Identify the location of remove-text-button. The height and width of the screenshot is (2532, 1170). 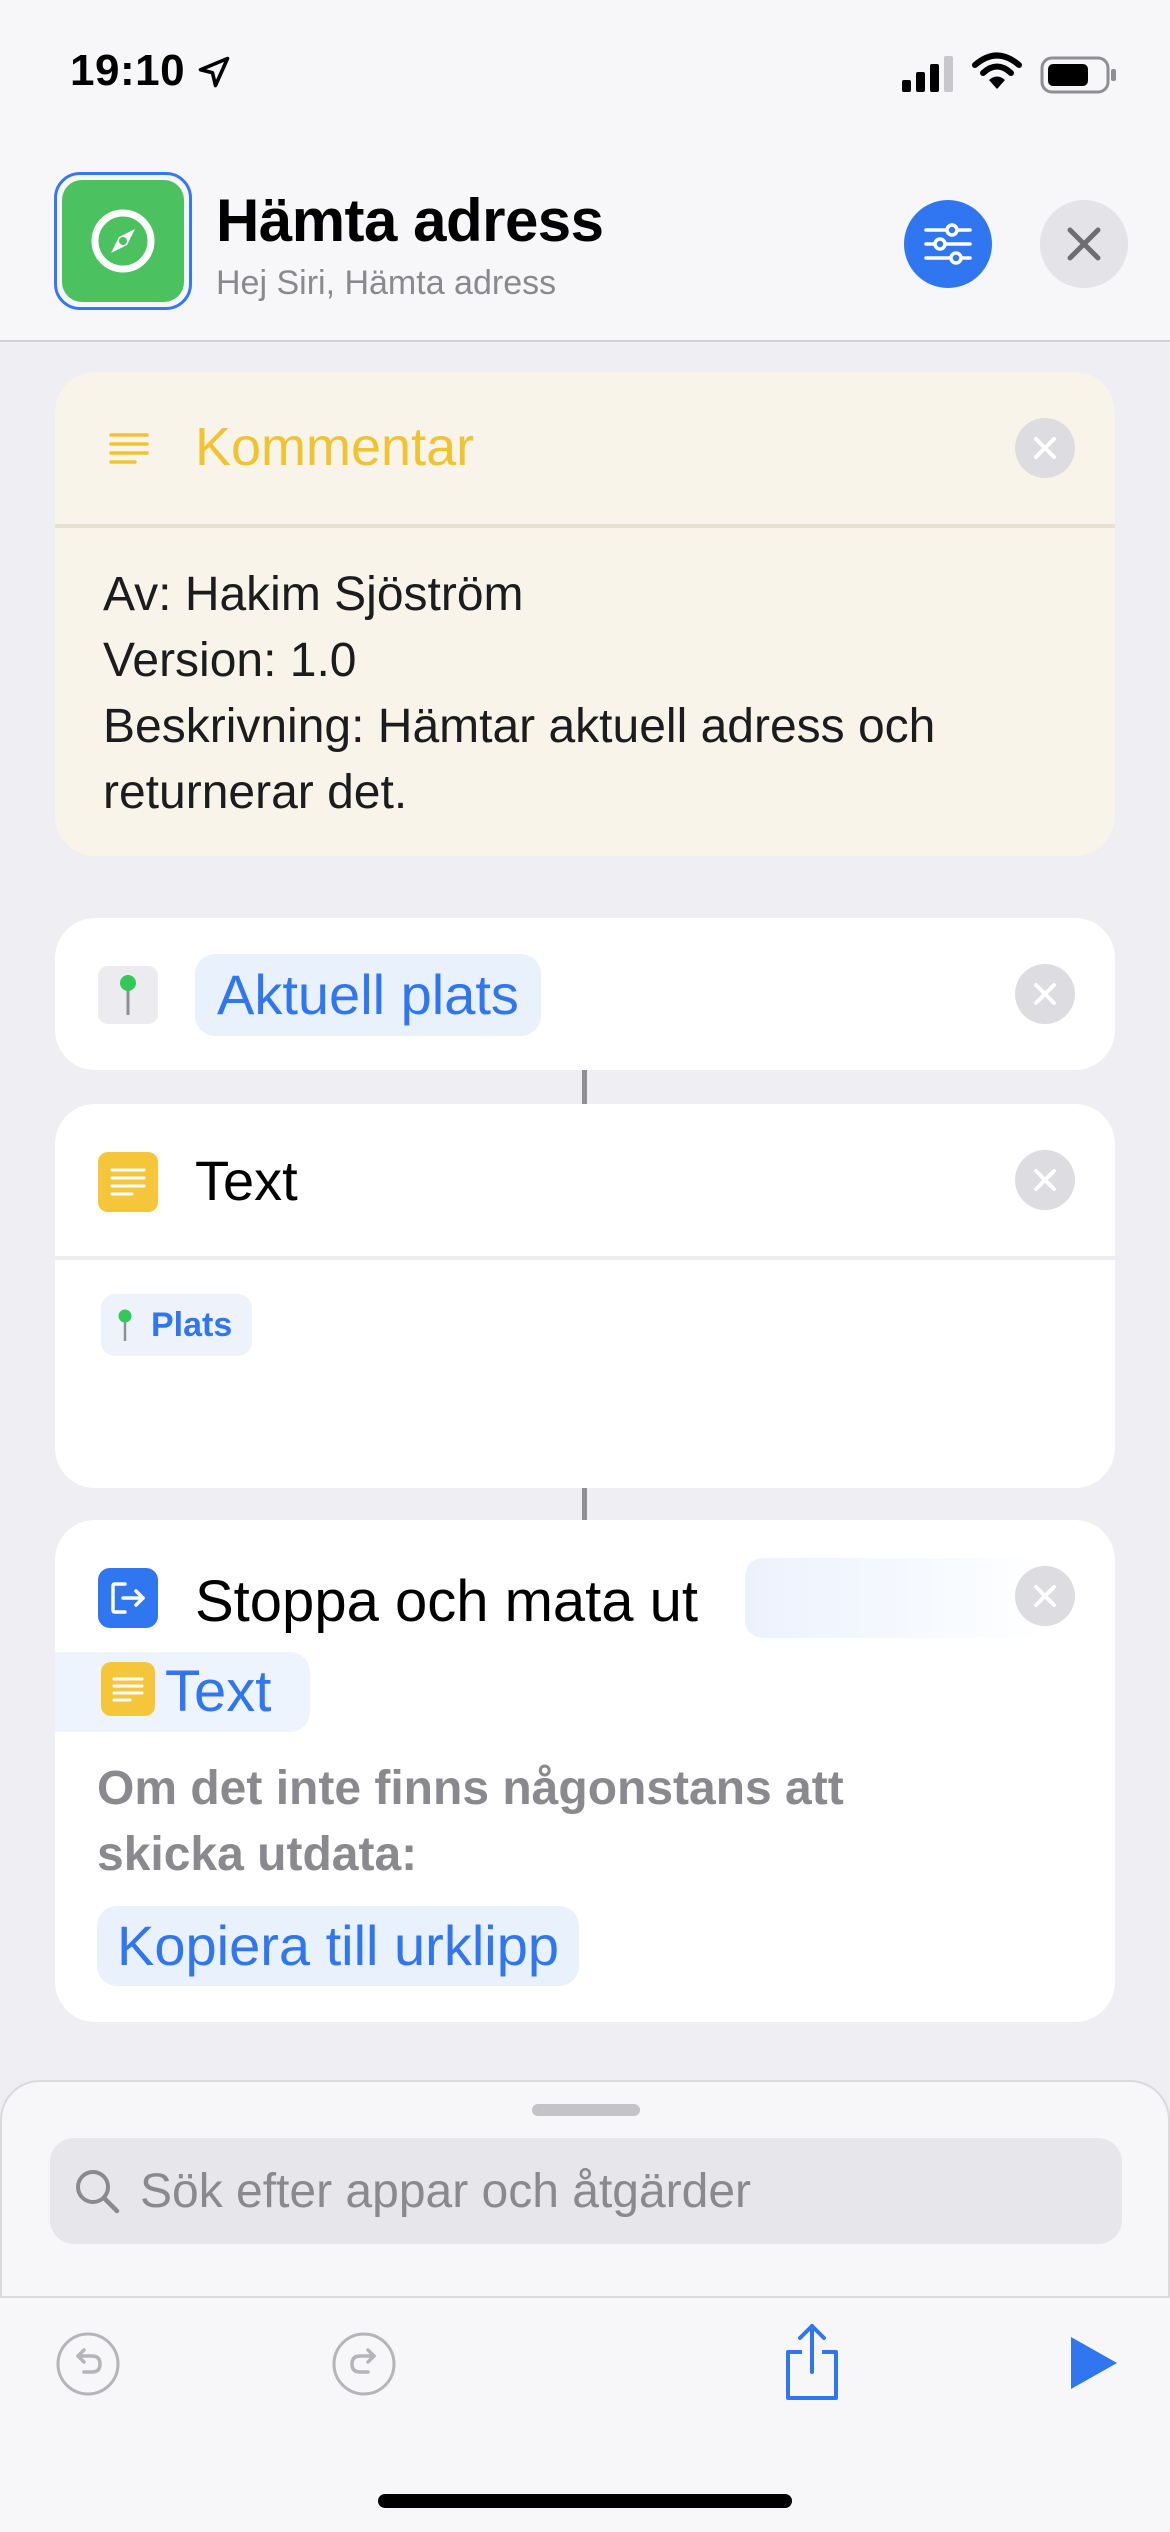
(1045, 1180).